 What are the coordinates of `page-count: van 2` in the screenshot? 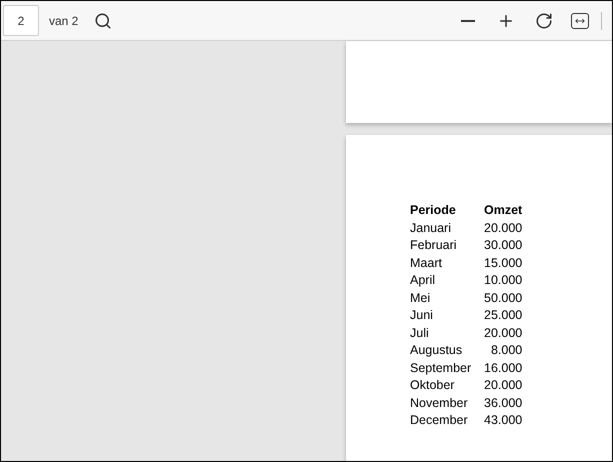 It's located at (63, 21).